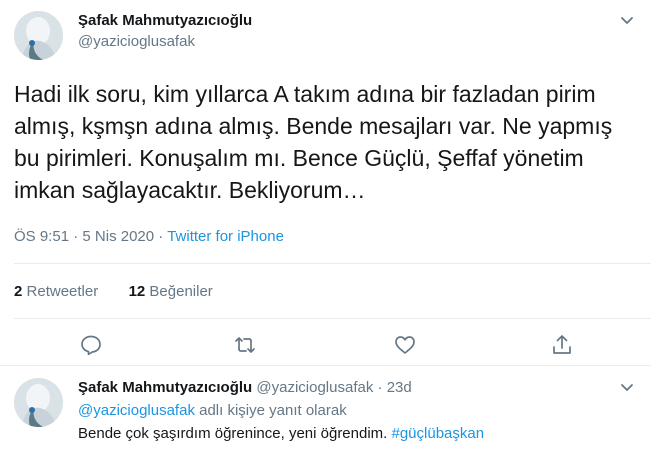 This screenshot has height=459, width=651. What do you see at coordinates (113, 291) in the screenshot?
I see `tweet-stats: 2 Retweetler 12 Beğeniler` at bounding box center [113, 291].